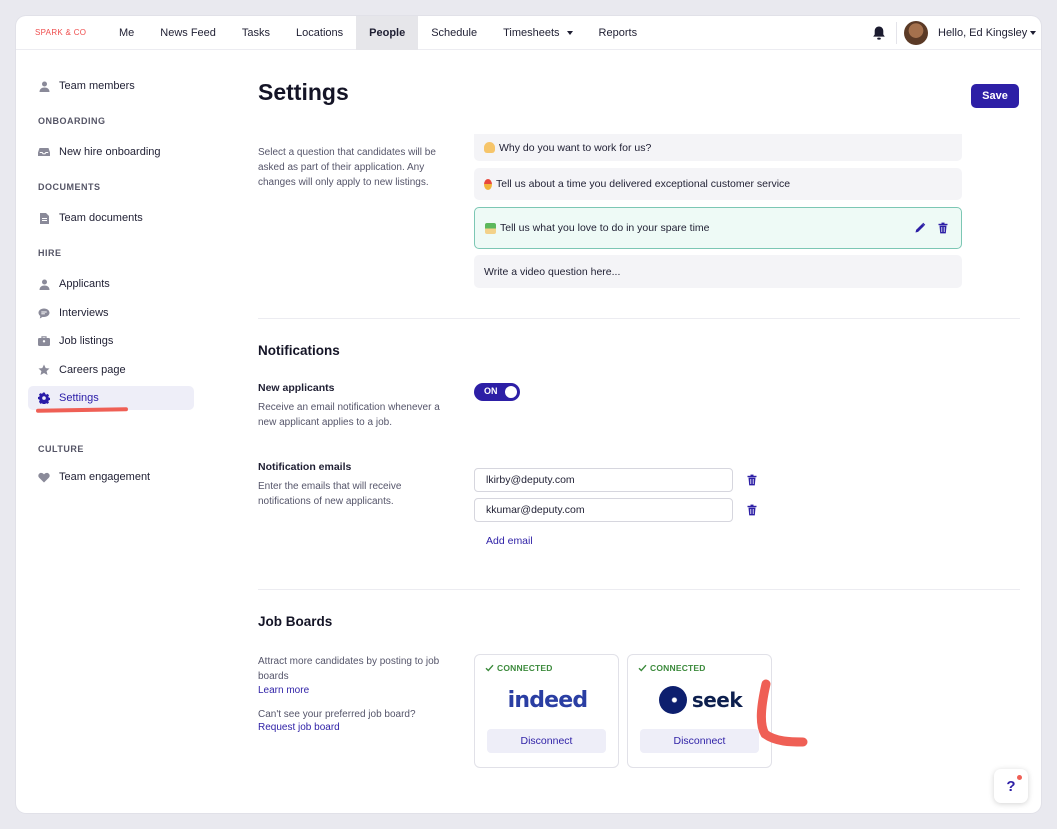 The height and width of the screenshot is (829, 1057). I want to click on sidebar-item-label: New hire onboarding, so click(110, 152).